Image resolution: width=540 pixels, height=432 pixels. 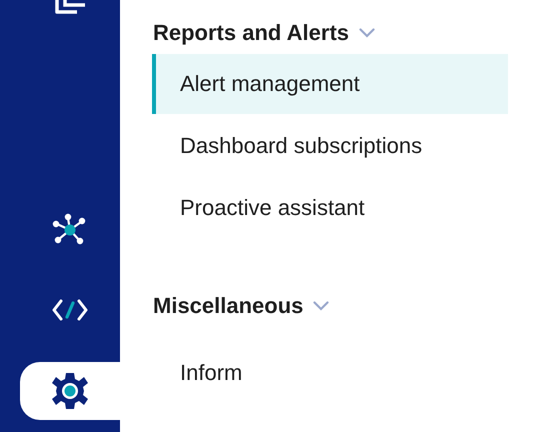 What do you see at coordinates (70, 230) in the screenshot?
I see `network-icon` at bounding box center [70, 230].